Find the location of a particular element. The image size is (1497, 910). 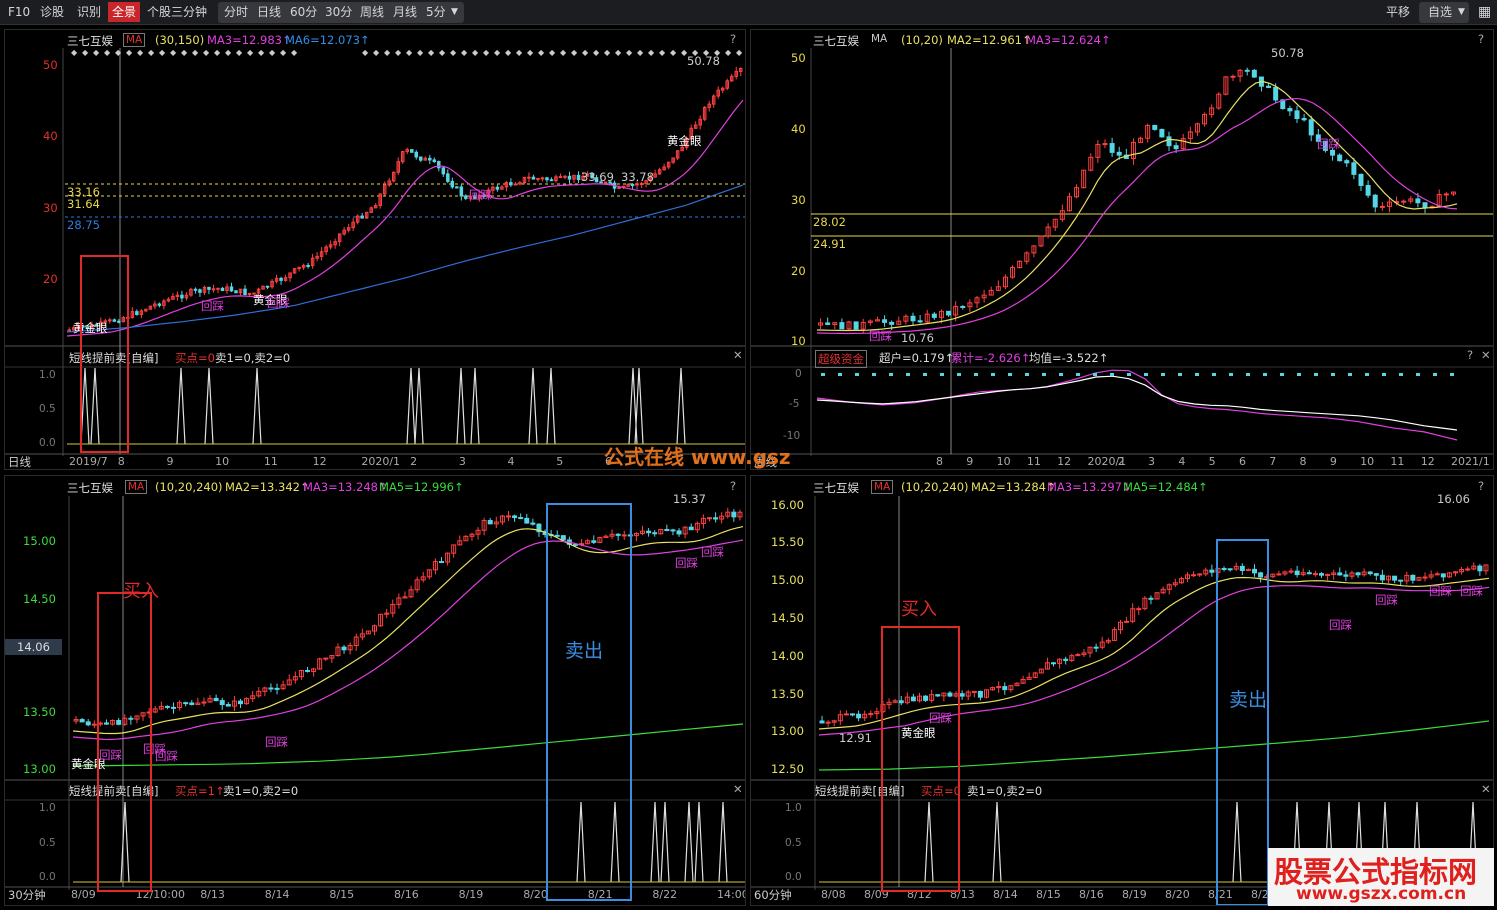

stock-3min-button: 个股三分钟 is located at coordinates (177, 12).